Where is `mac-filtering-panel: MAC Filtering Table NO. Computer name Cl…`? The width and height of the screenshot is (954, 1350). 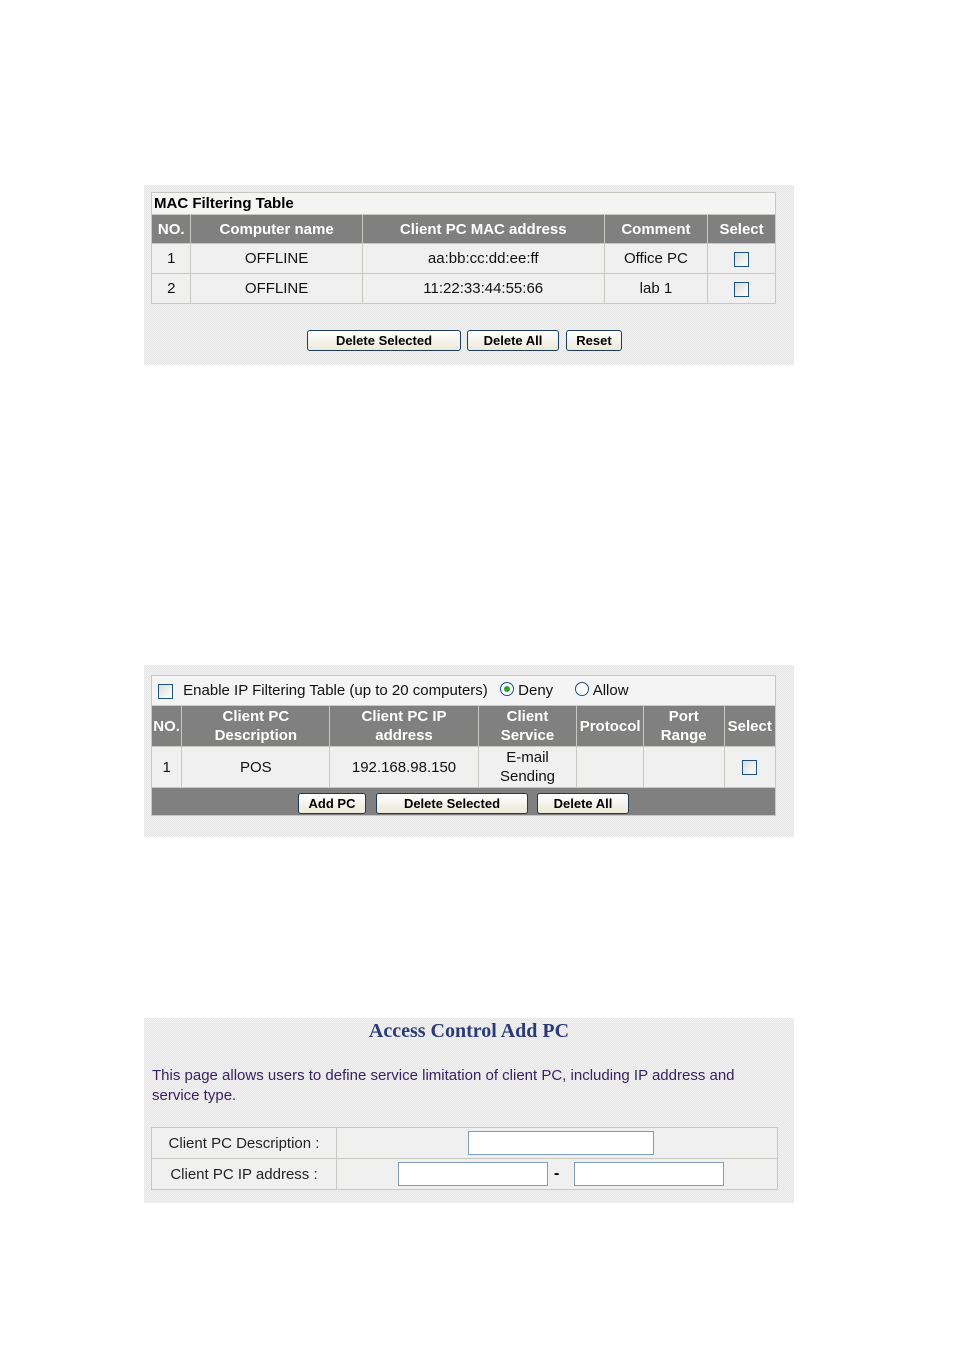
mac-filtering-panel: MAC Filtering Table NO. Computer name Cl… is located at coordinates (469, 275).